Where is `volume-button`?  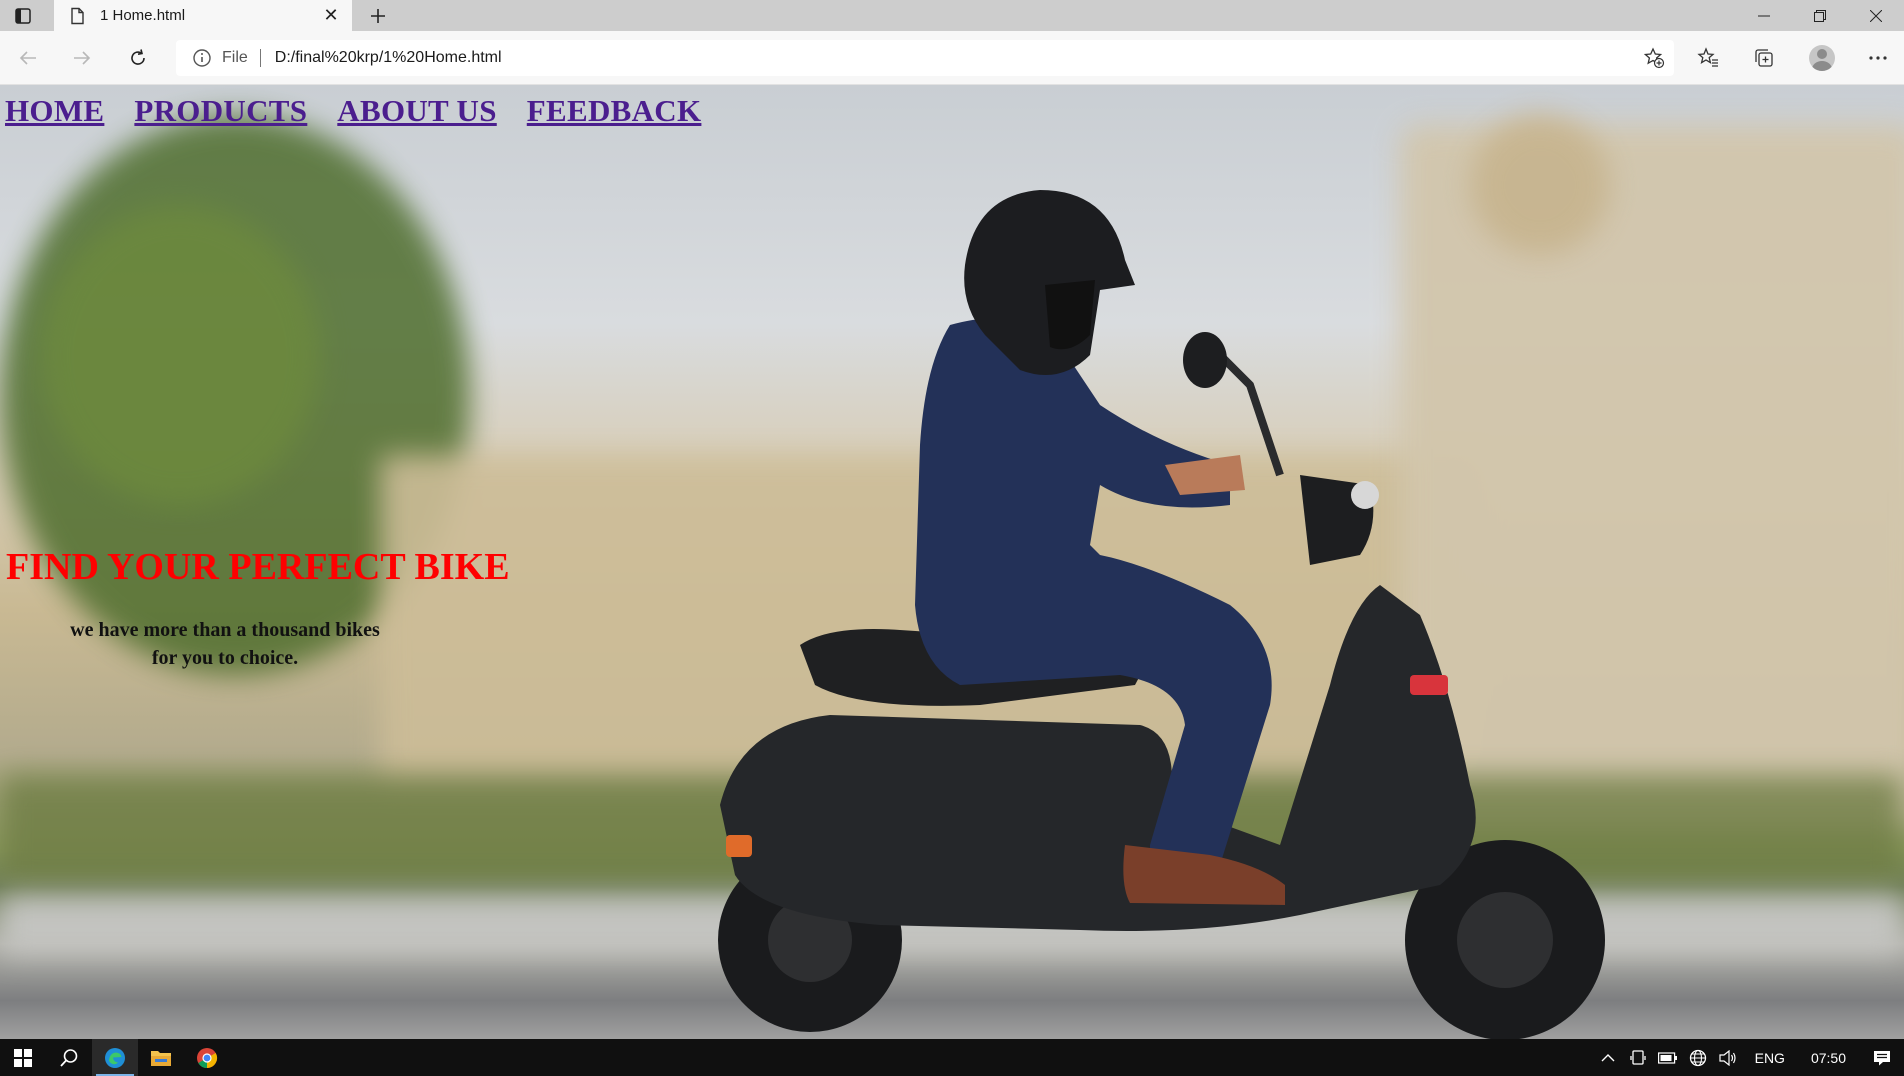 volume-button is located at coordinates (1728, 1057).